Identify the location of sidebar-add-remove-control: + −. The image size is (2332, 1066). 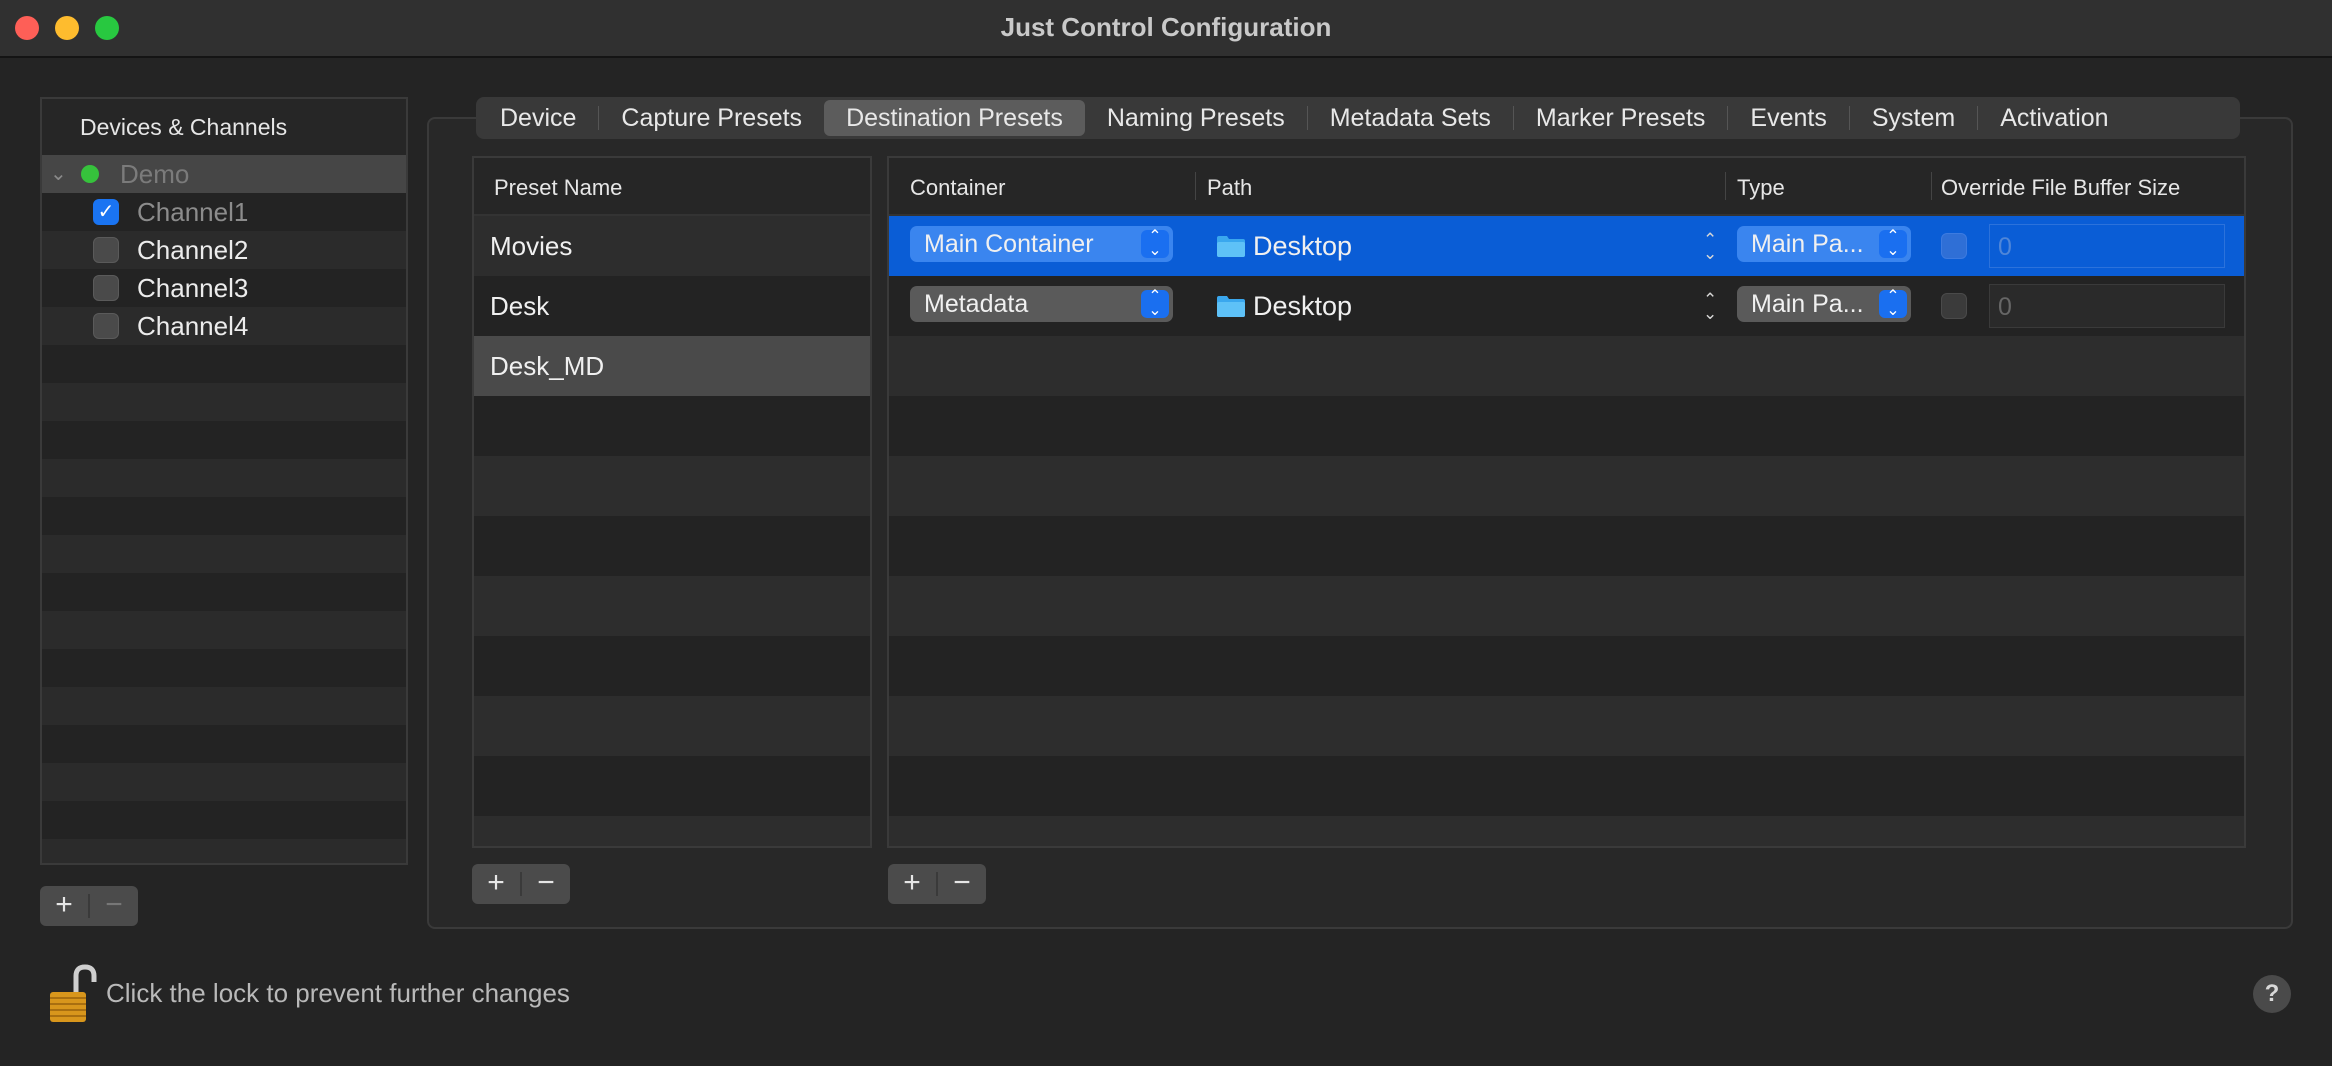
(89, 906).